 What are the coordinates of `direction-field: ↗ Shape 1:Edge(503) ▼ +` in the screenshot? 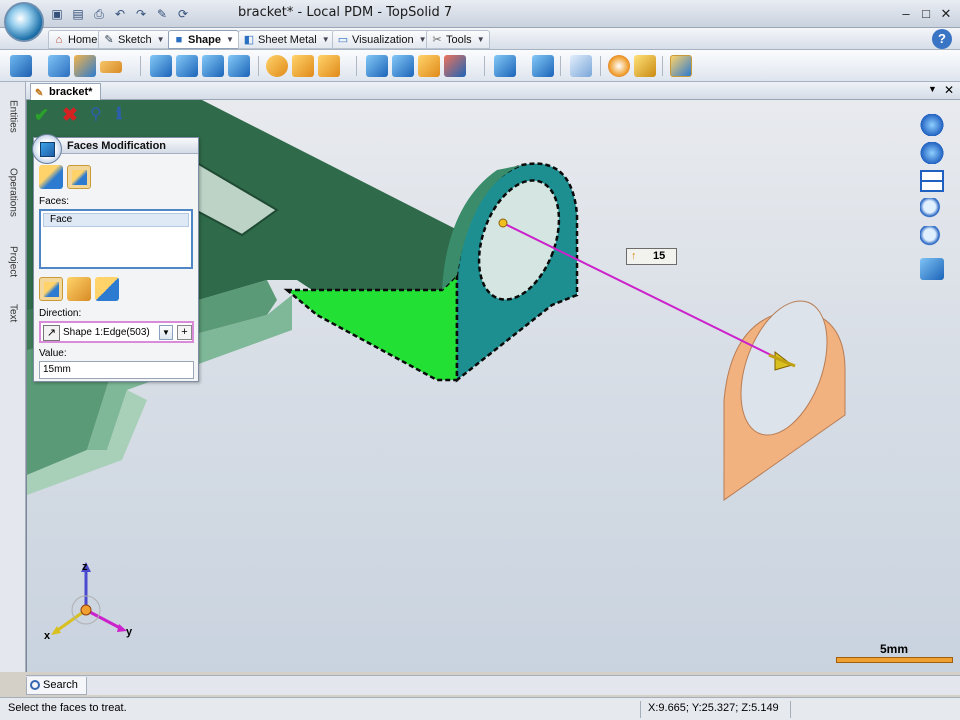 It's located at (116, 332).